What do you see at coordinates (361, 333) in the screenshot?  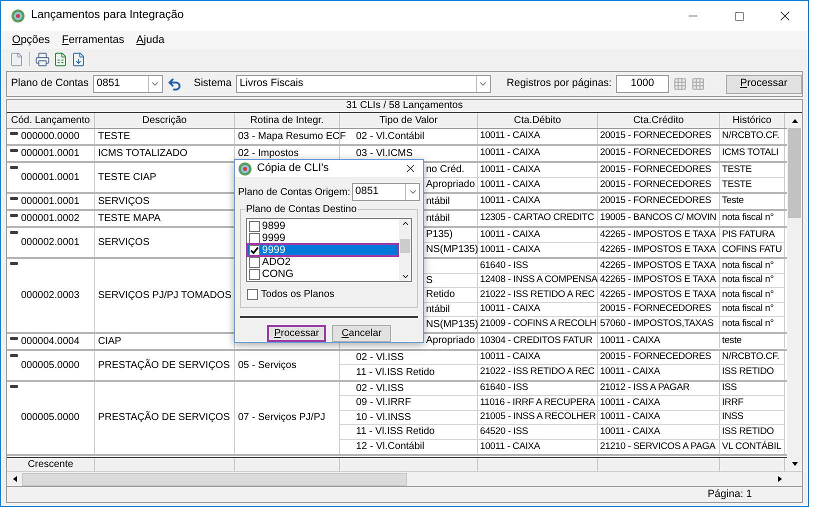 I see `dialog-button: Cancelar` at bounding box center [361, 333].